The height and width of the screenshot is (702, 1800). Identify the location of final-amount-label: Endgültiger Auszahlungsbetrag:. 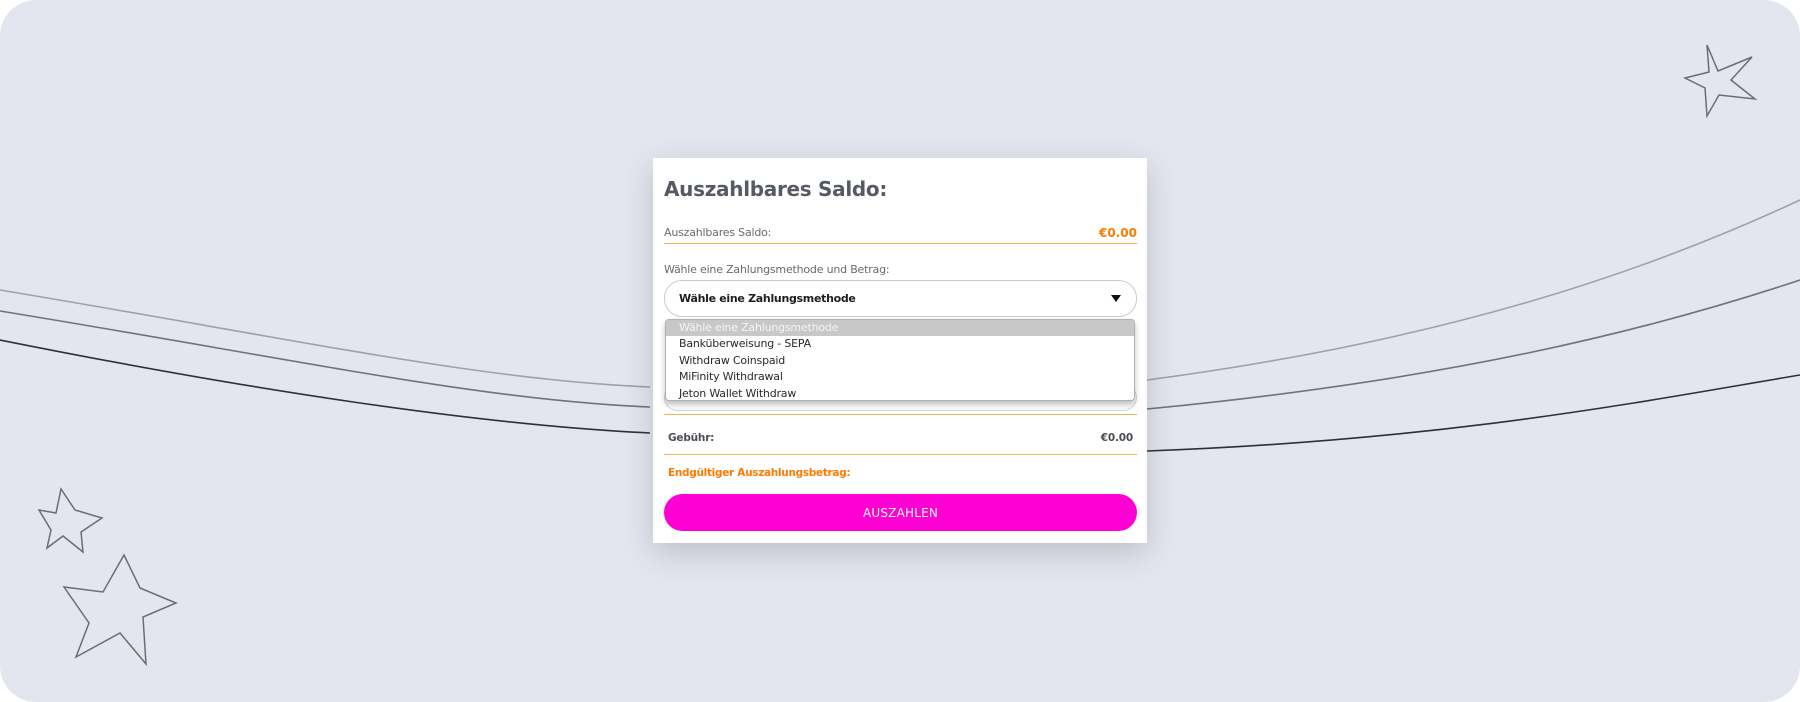
(759, 473).